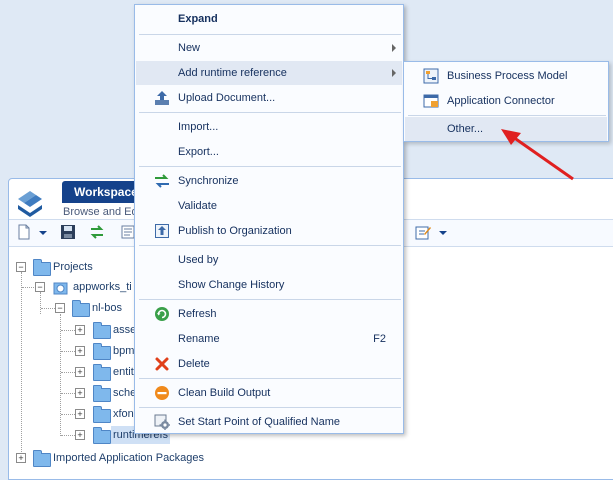 This screenshot has width=613, height=480. I want to click on menu-item-label: Business Process Model, so click(507, 76).